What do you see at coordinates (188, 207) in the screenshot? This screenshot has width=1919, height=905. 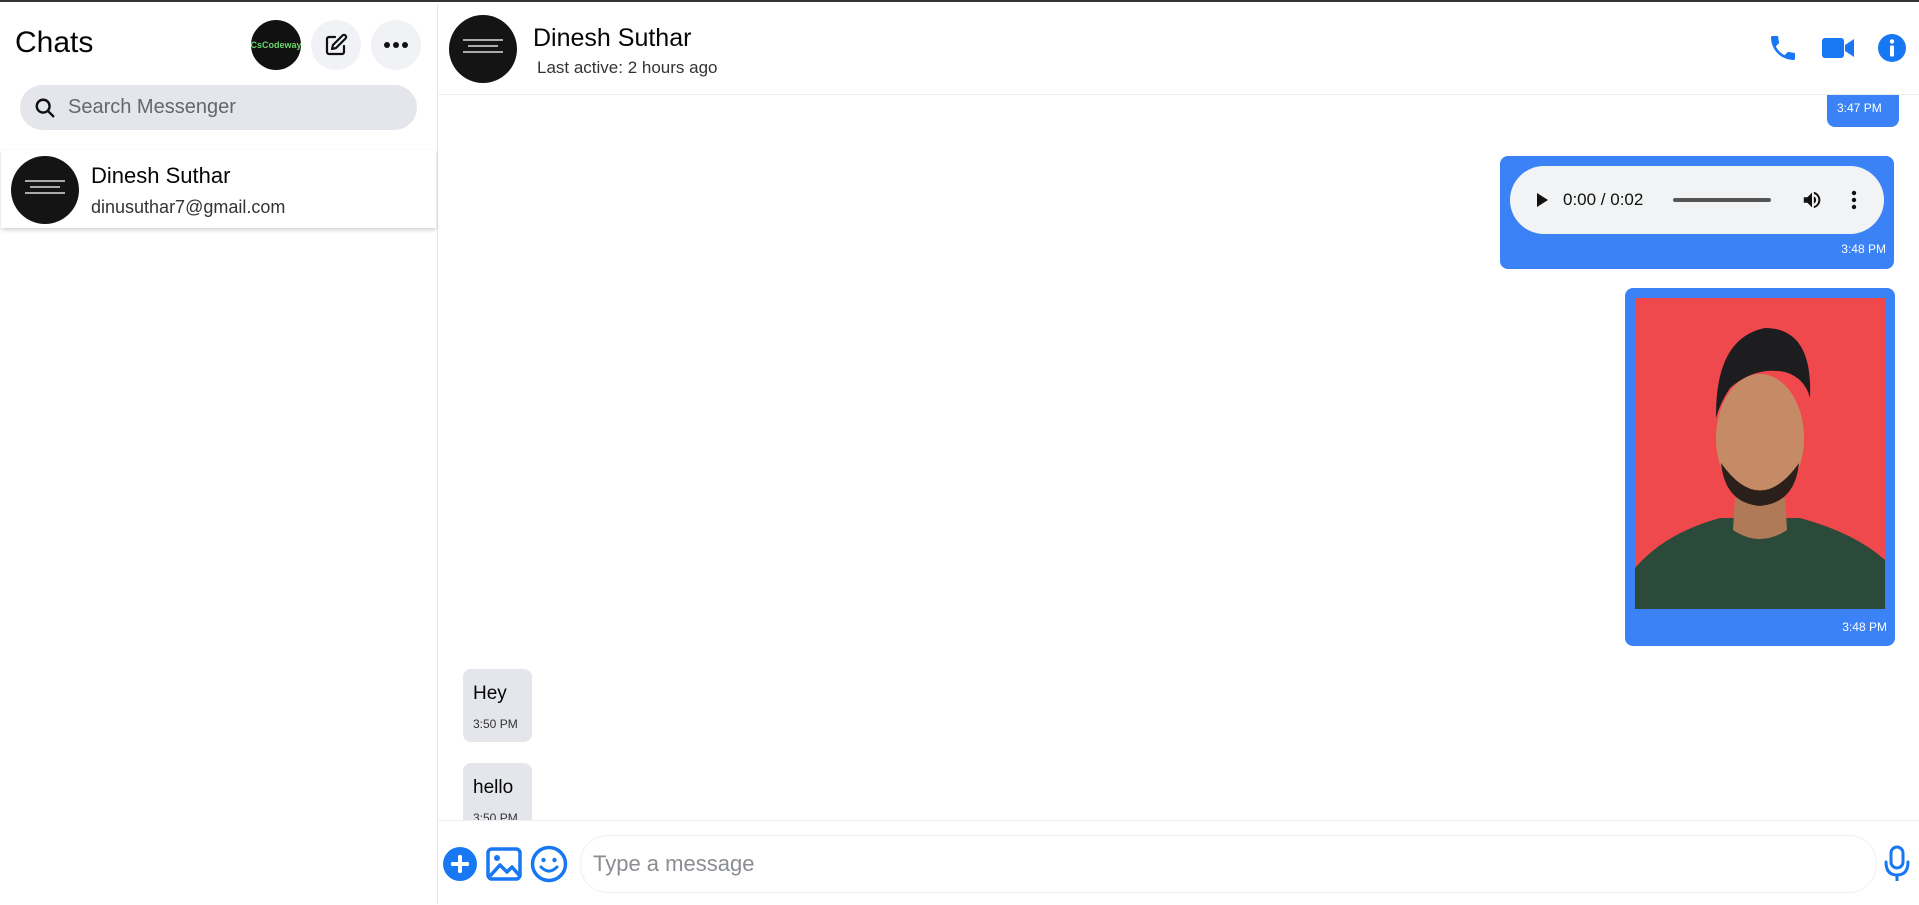 I see `contact-email: dinusuthar7@gmail.com` at bounding box center [188, 207].